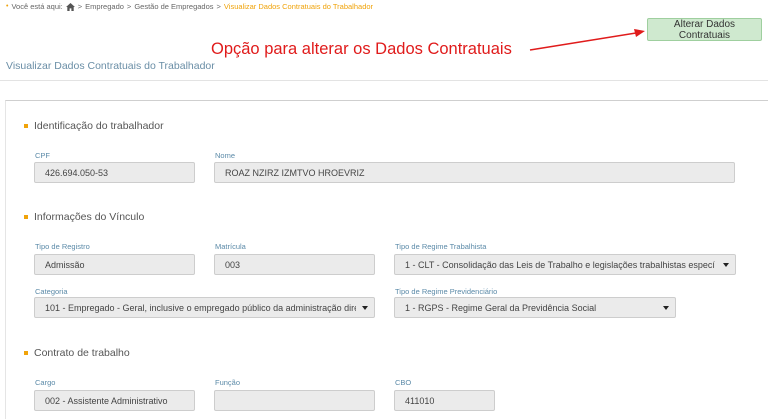  Describe the element at coordinates (114, 264) in the screenshot. I see `tipo-registro-field: Admissão` at that location.